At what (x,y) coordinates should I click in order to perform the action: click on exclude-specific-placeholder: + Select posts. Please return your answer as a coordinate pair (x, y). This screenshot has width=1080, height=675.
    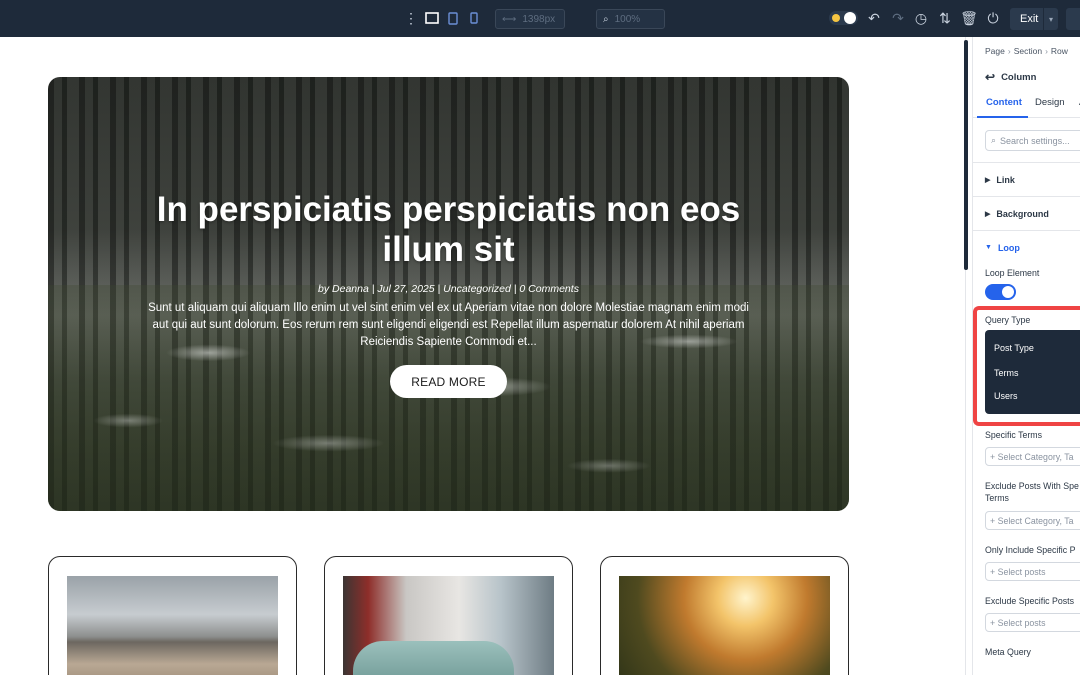
    Looking at the image, I should click on (1018, 622).